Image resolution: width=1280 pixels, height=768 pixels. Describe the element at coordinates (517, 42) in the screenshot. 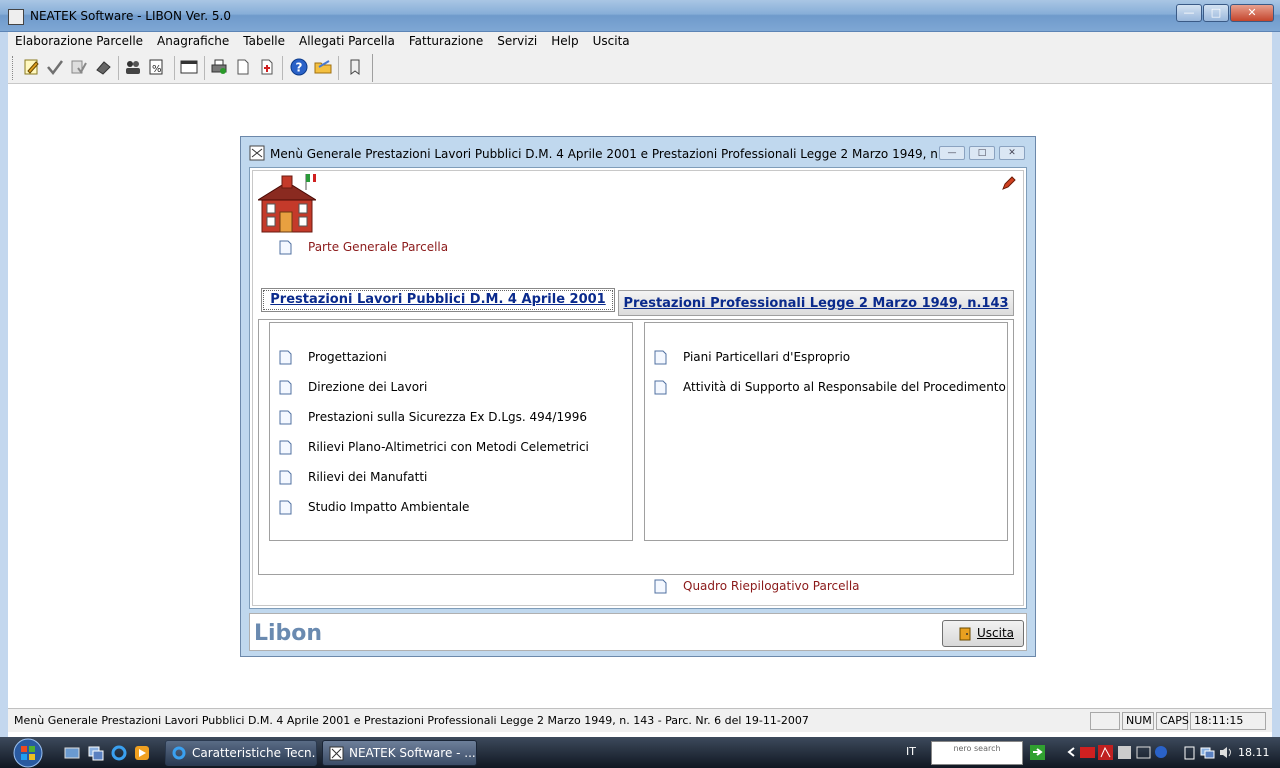

I see `menu-servizi: Servizi` at that location.